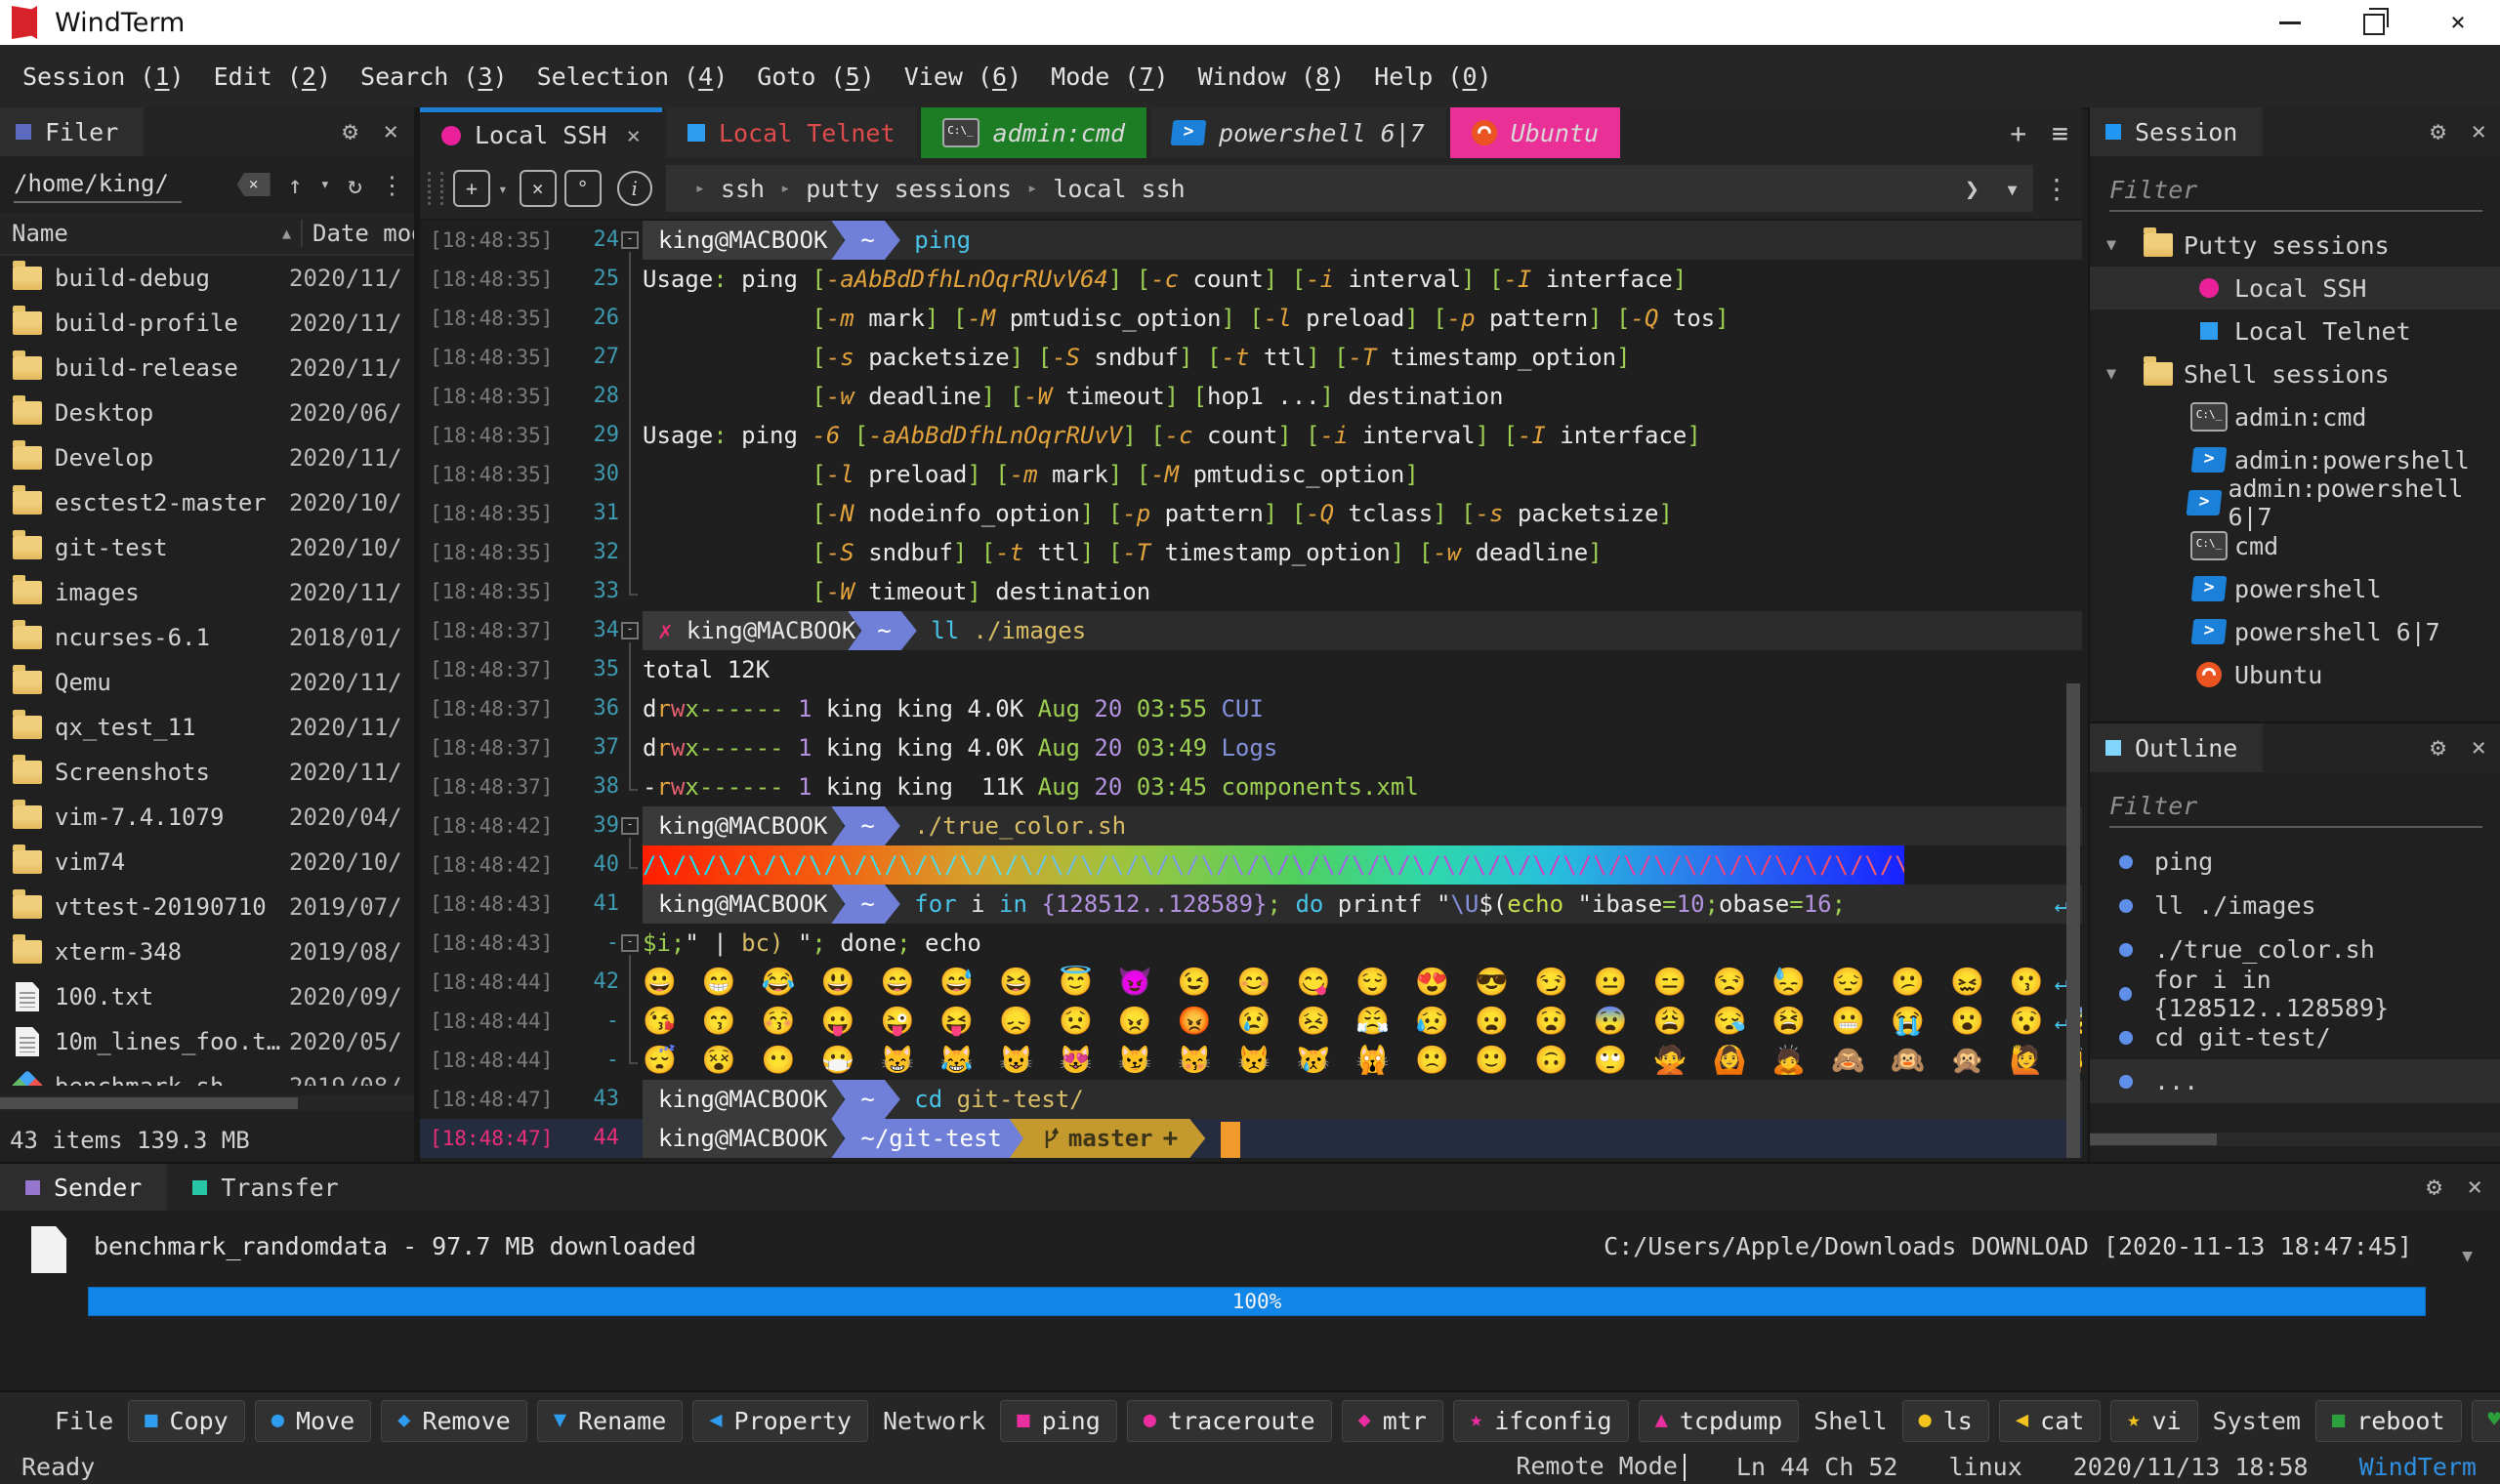 This screenshot has height=1484, width=2500. I want to click on property-button: ◀ Property, so click(780, 1420).